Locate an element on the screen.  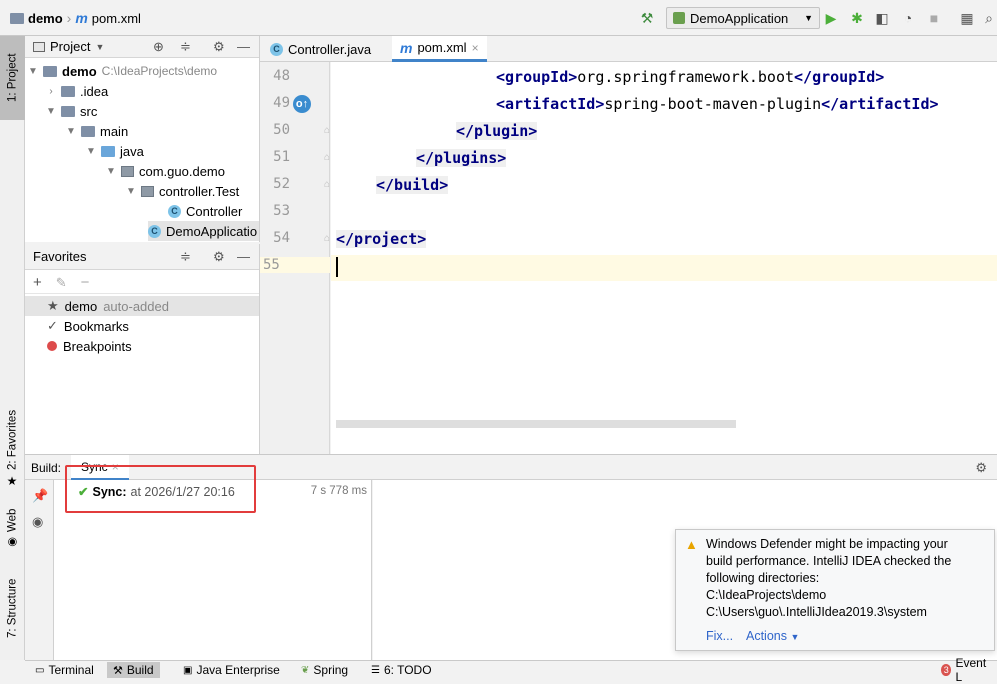
tab-label: Java Enterprise is located at coordinates (238, 670).